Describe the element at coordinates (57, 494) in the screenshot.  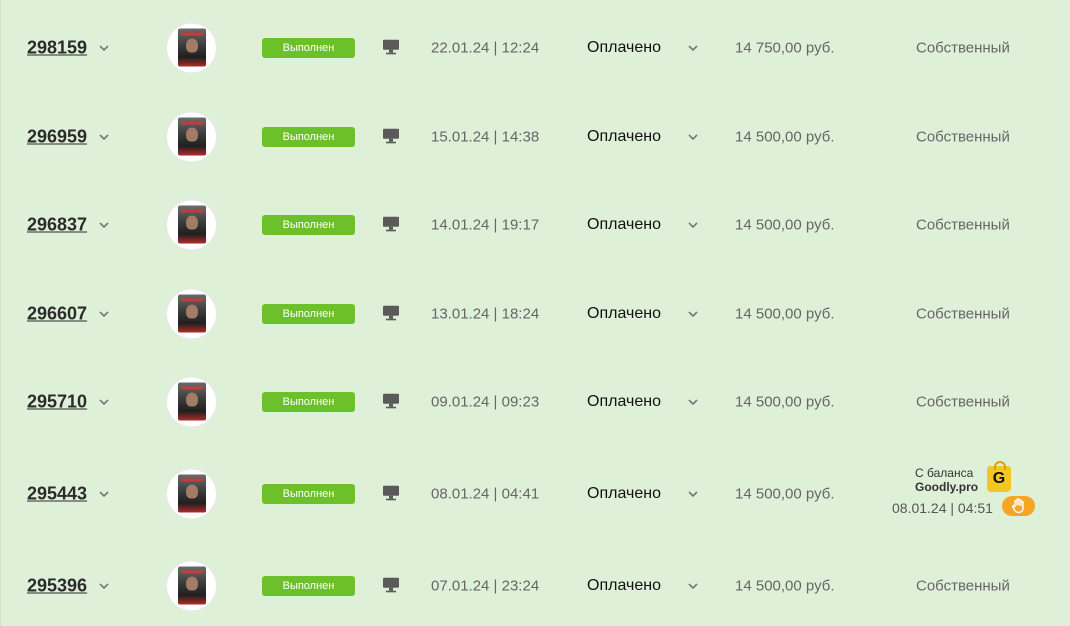
I see `order-id-link: 295443` at that location.